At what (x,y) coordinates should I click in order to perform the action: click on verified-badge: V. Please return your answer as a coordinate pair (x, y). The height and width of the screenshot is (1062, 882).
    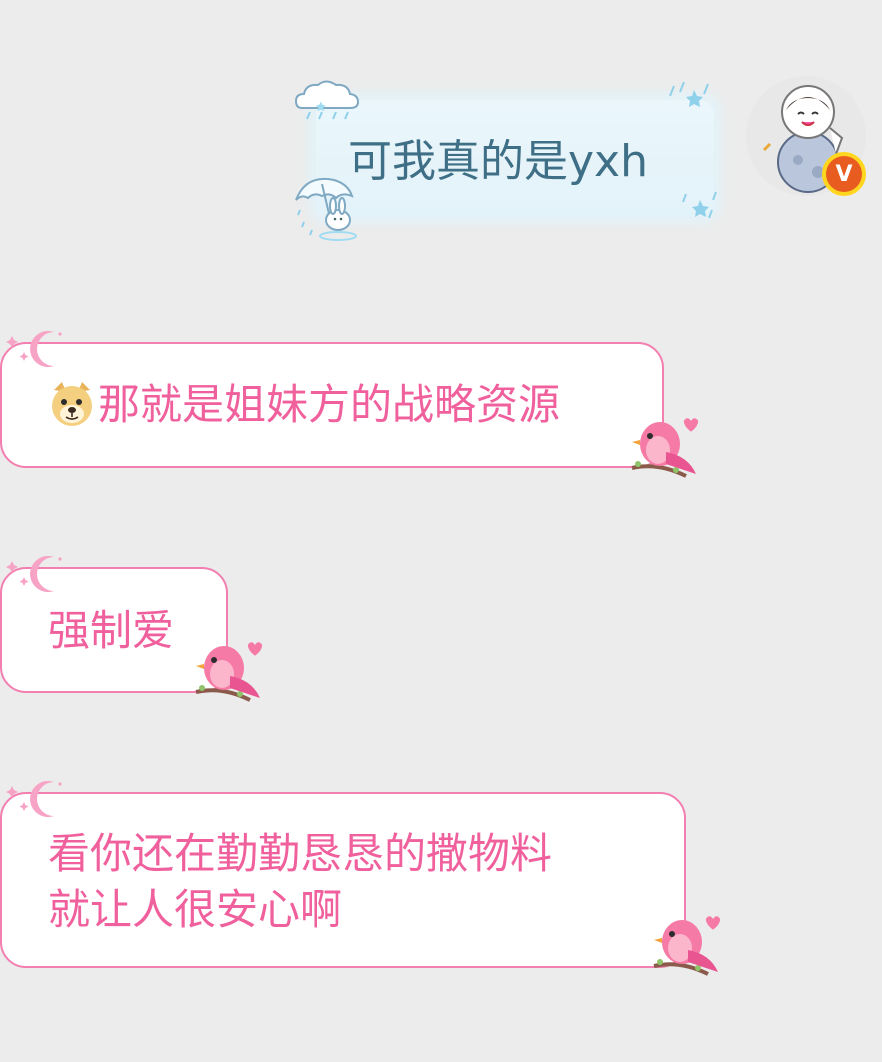
    Looking at the image, I should click on (844, 174).